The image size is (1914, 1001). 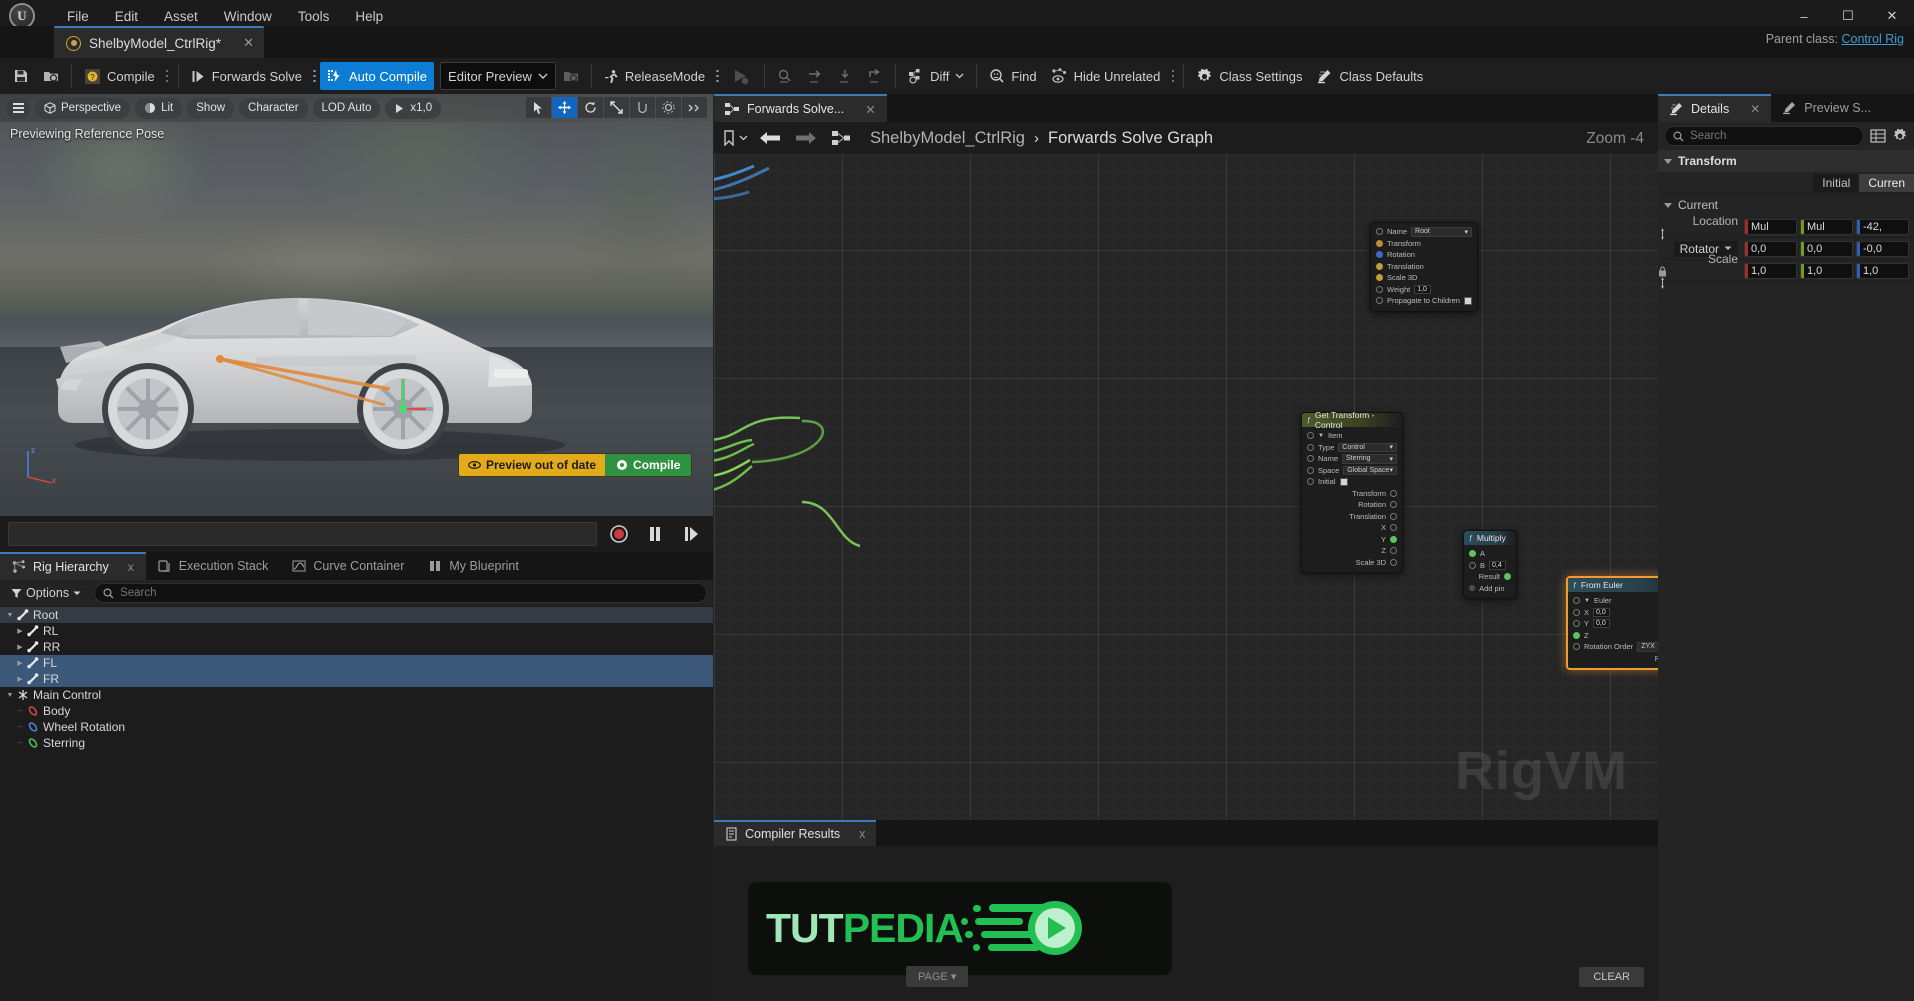 What do you see at coordinates (1882, 248) in the screenshot?
I see `transform-rotator-z-input: -0,0` at bounding box center [1882, 248].